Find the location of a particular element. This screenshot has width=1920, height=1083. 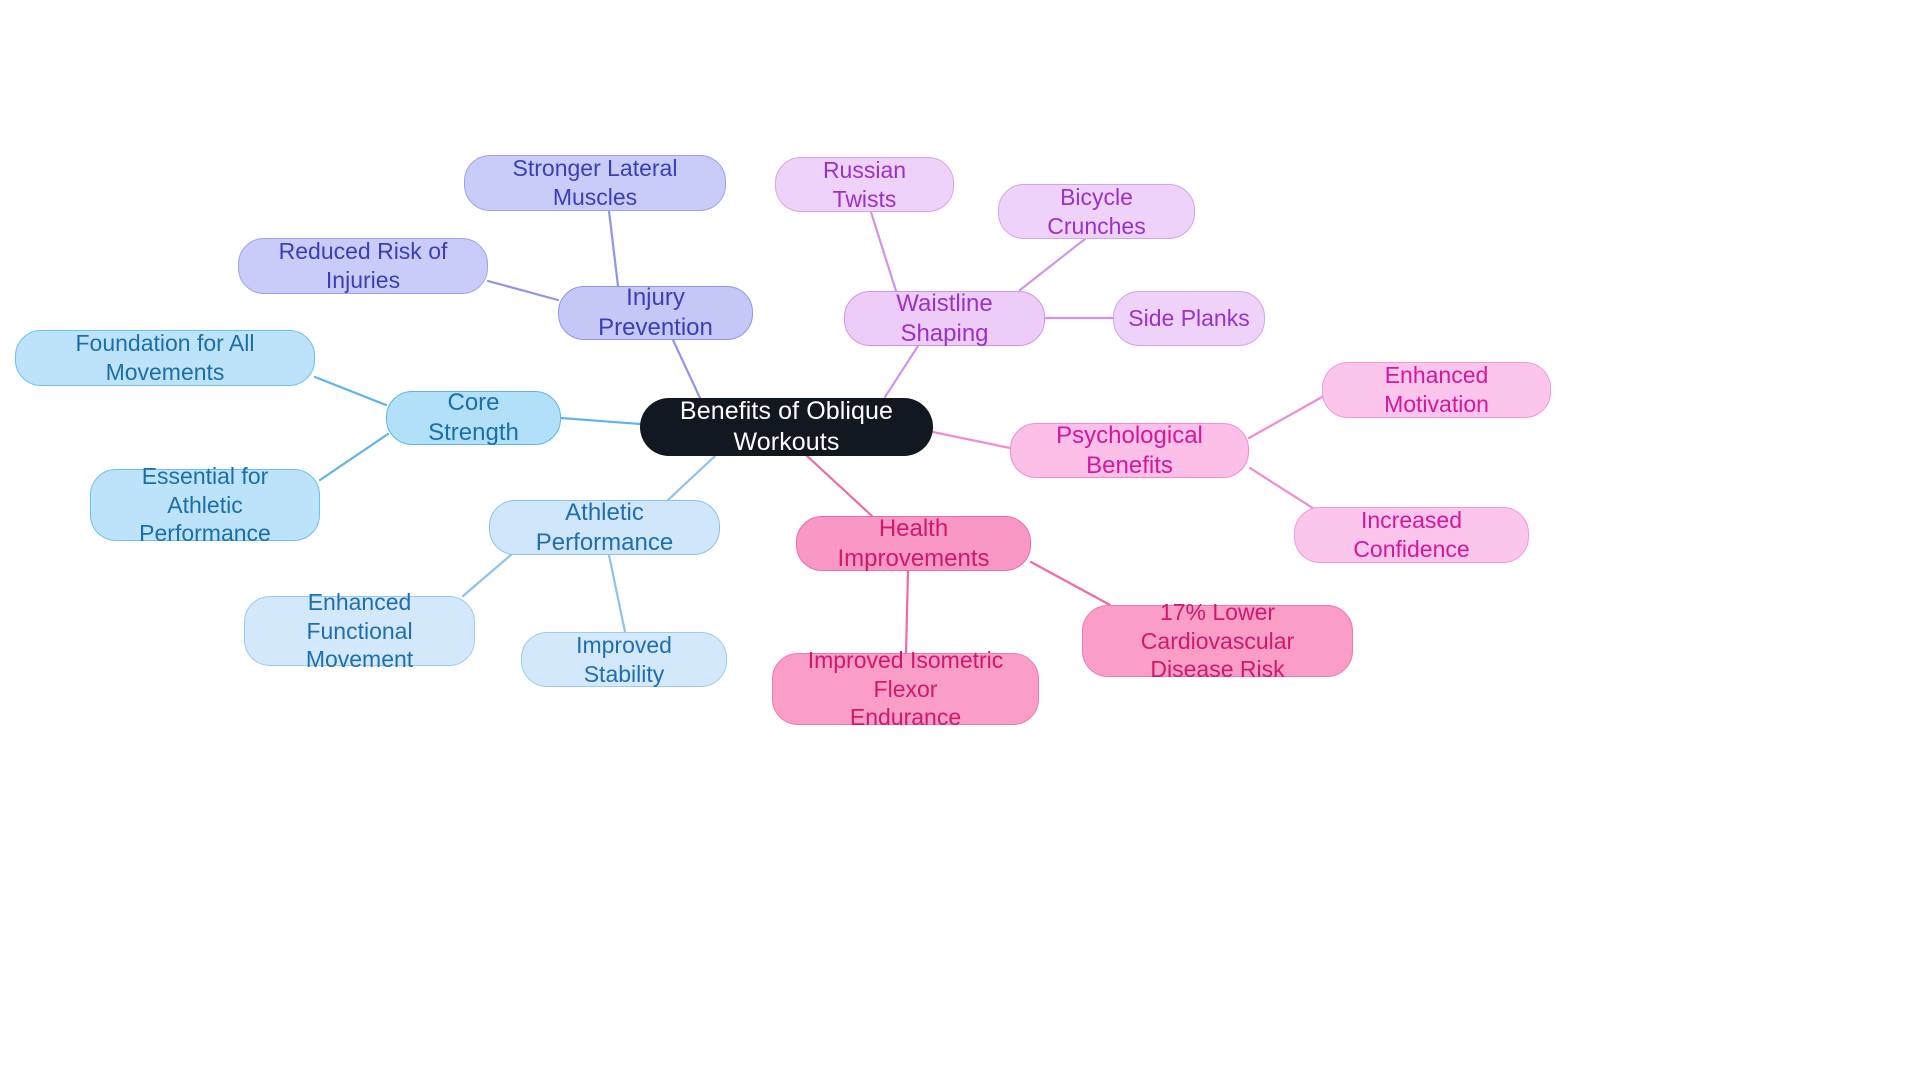

edge-psychological-enhanced-motivation is located at coordinates (1285, 417).